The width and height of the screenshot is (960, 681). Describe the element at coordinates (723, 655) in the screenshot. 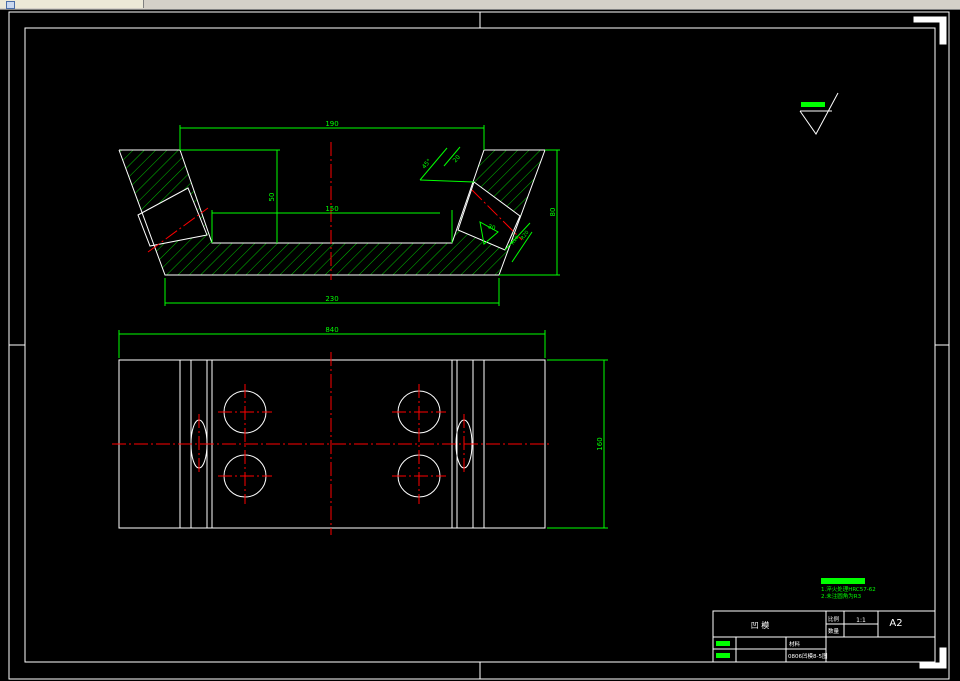

I see `checker-name-fill` at that location.